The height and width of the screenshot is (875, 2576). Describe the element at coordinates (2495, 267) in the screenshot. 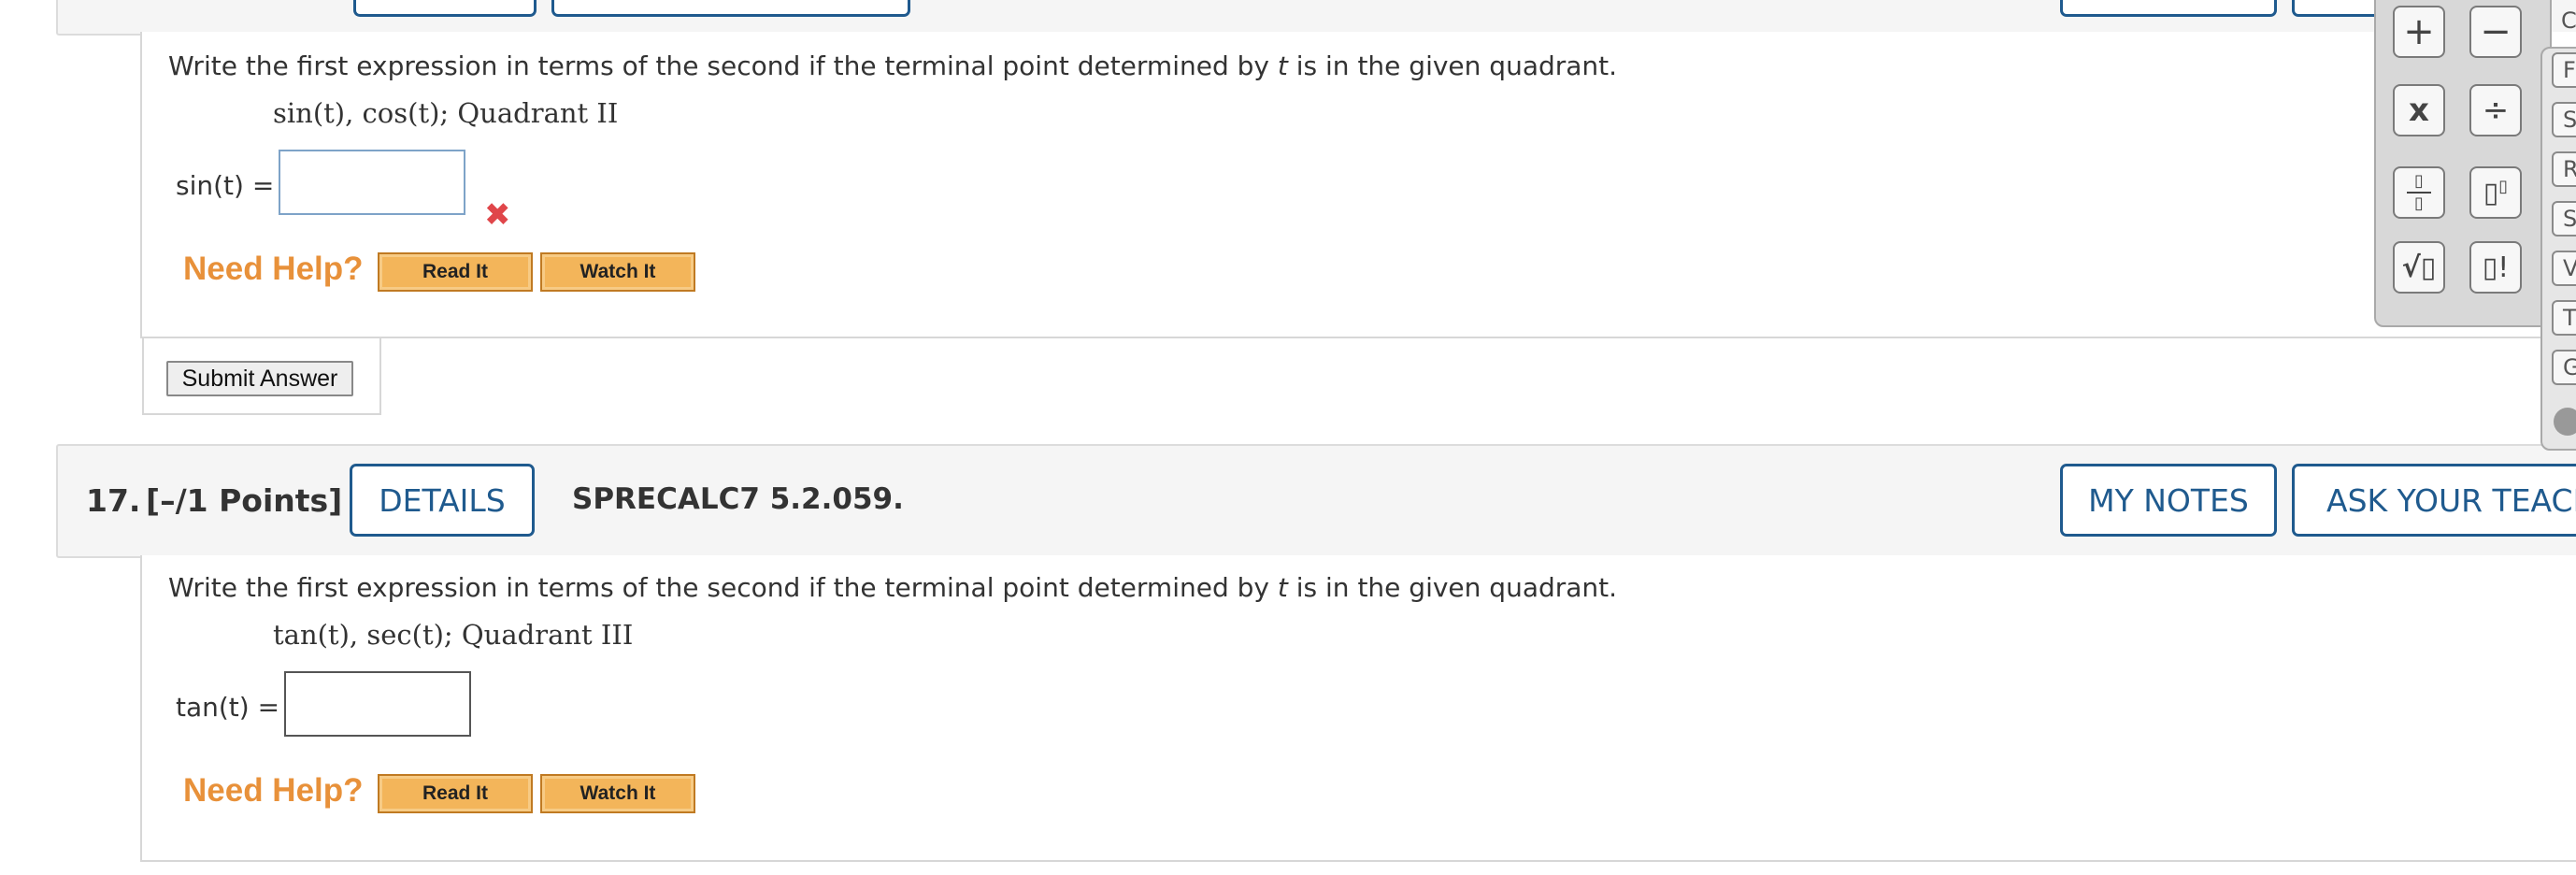

I see `factorial-key: ▯!` at that location.